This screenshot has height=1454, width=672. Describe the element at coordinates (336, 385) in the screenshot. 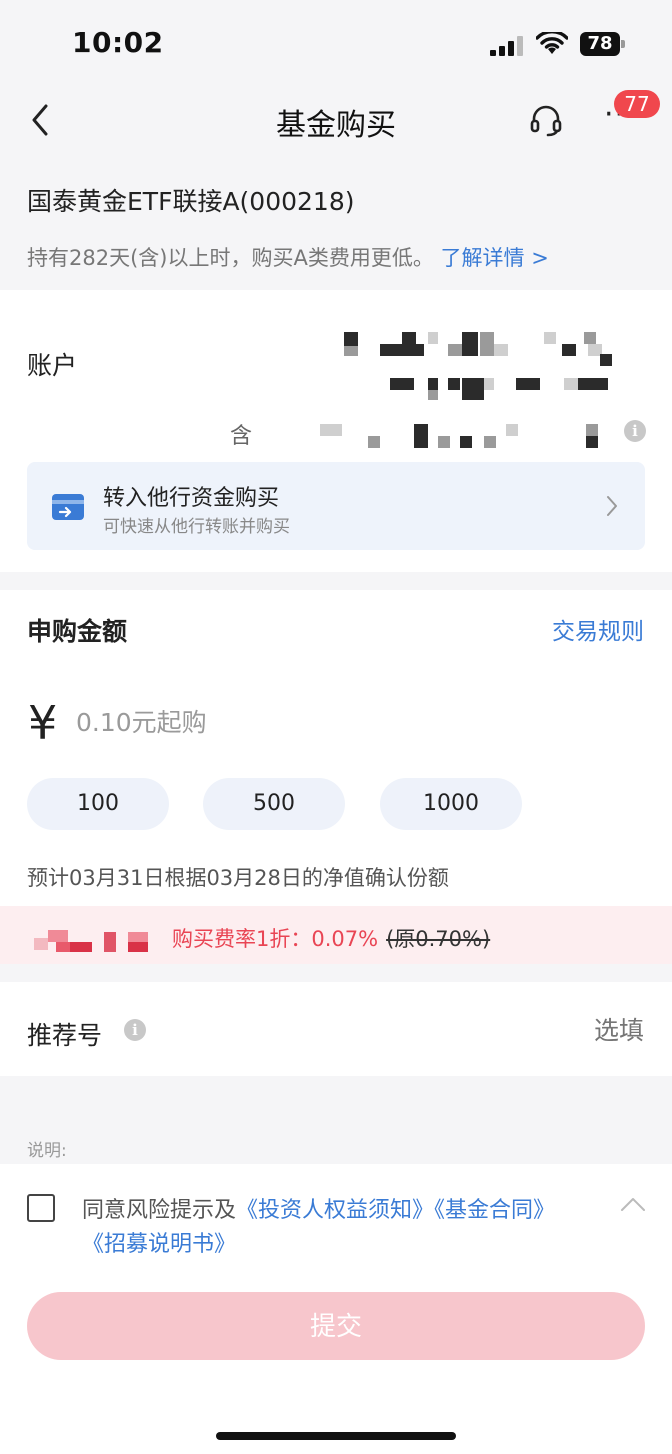

I see `account-info-masked` at that location.